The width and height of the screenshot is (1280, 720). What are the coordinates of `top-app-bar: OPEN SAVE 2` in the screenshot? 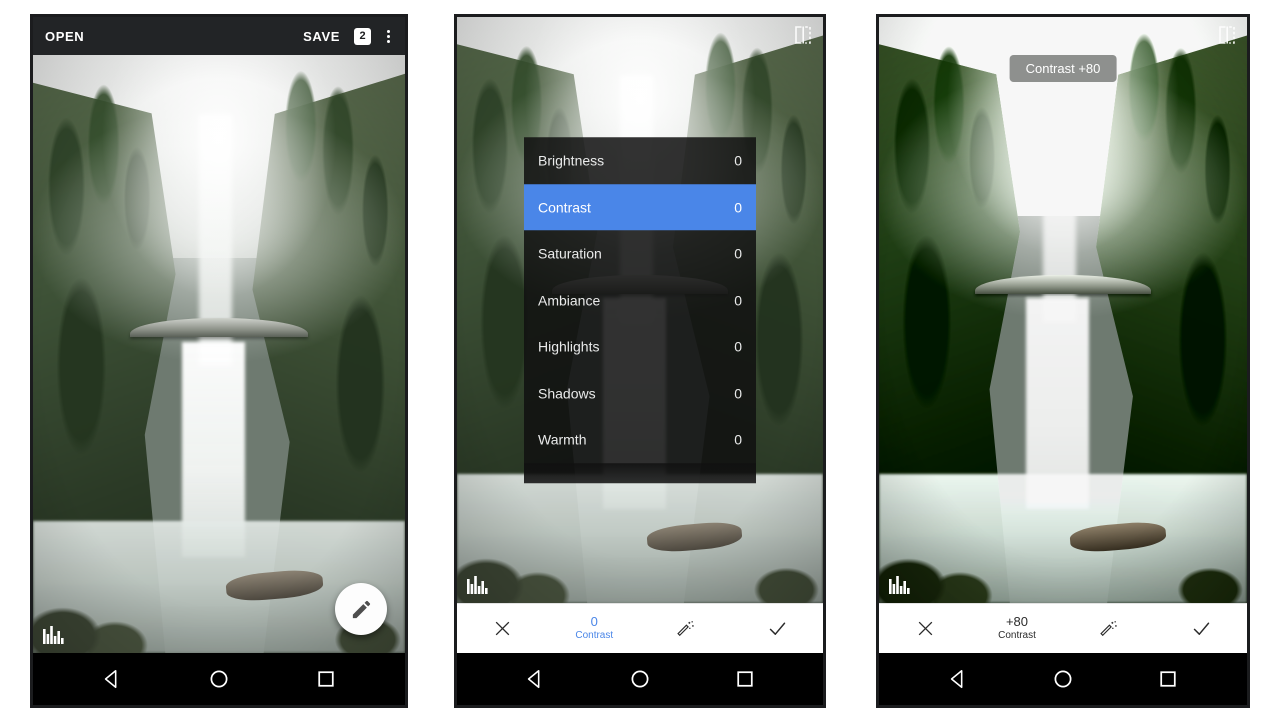 It's located at (219, 36).